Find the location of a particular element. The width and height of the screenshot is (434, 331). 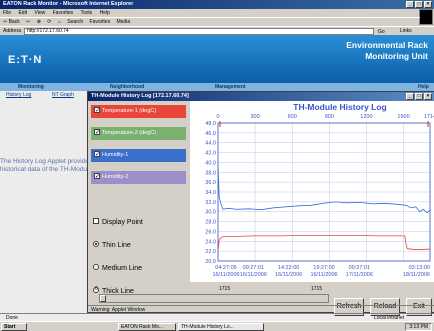

window-controls: _ □ × is located at coordinates (419, 4).